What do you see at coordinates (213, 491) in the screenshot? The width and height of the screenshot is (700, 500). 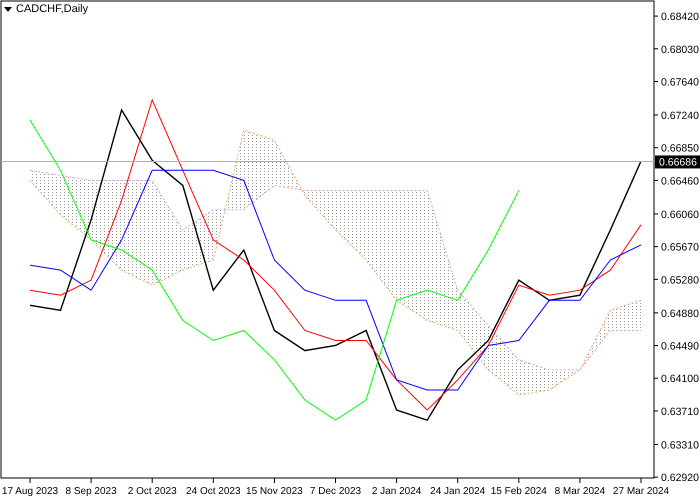 I see `axis-label: 24 Oct 2023` at bounding box center [213, 491].